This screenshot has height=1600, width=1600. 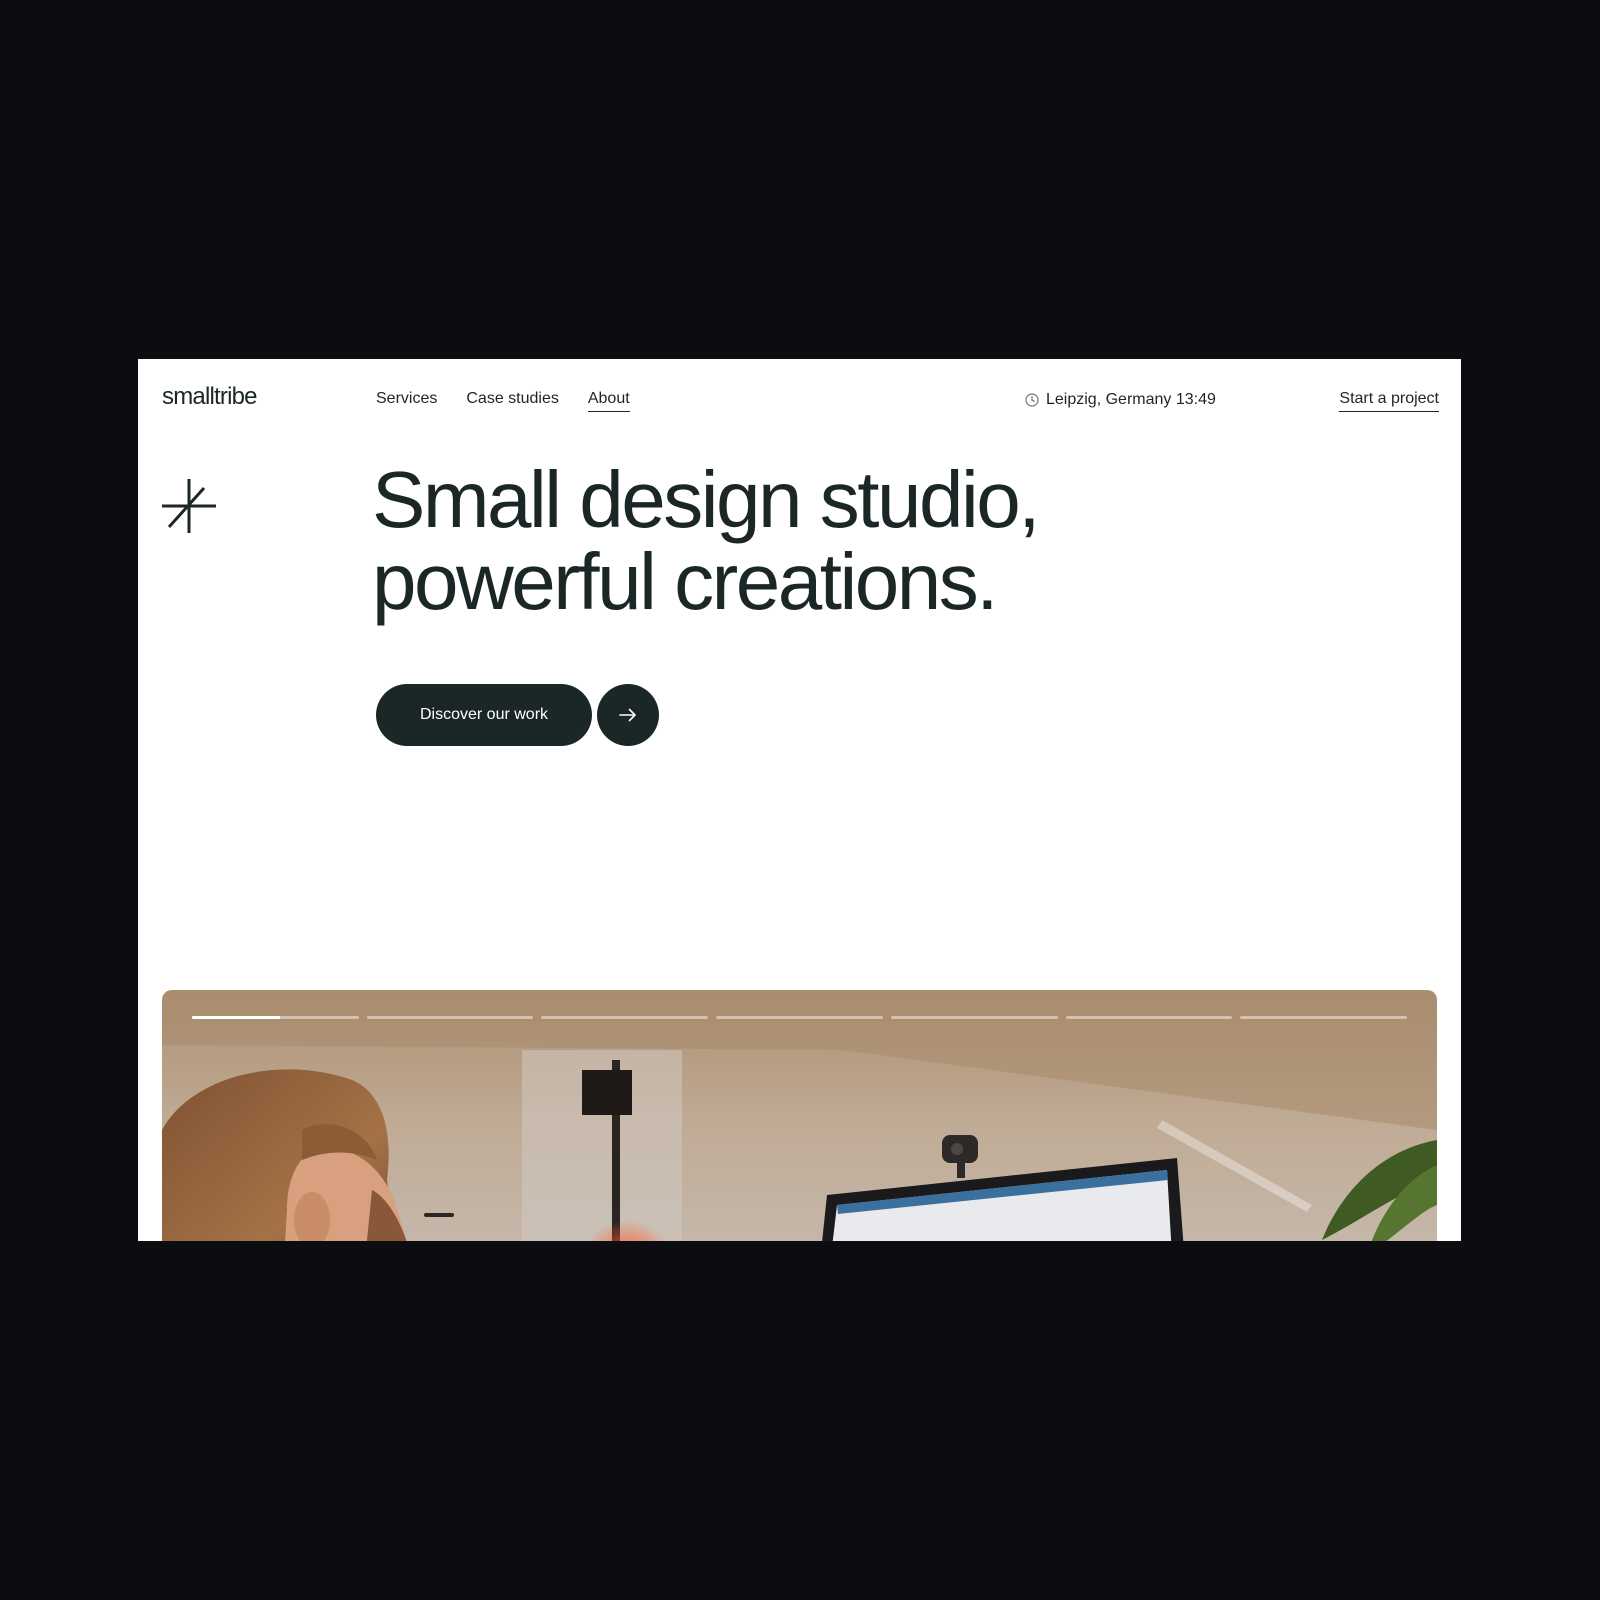 What do you see at coordinates (210, 397) in the screenshot?
I see `logo: smalltribe` at bounding box center [210, 397].